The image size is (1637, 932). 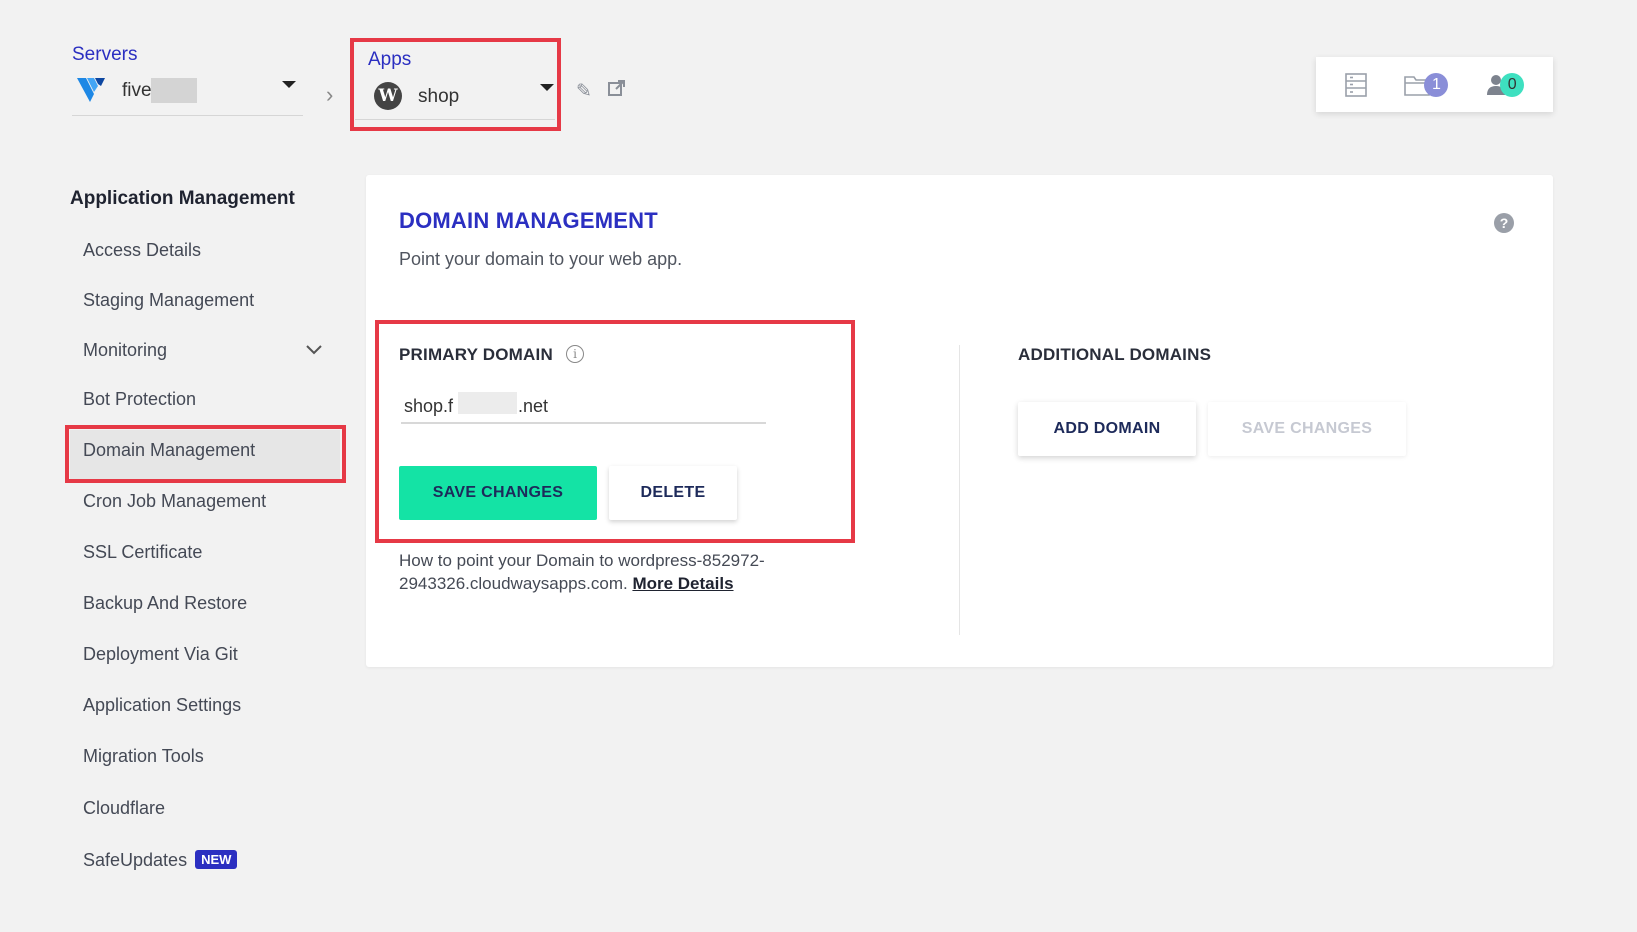 What do you see at coordinates (139, 399) in the screenshot?
I see `sidebar-item-bot-protection: Bot Protection` at bounding box center [139, 399].